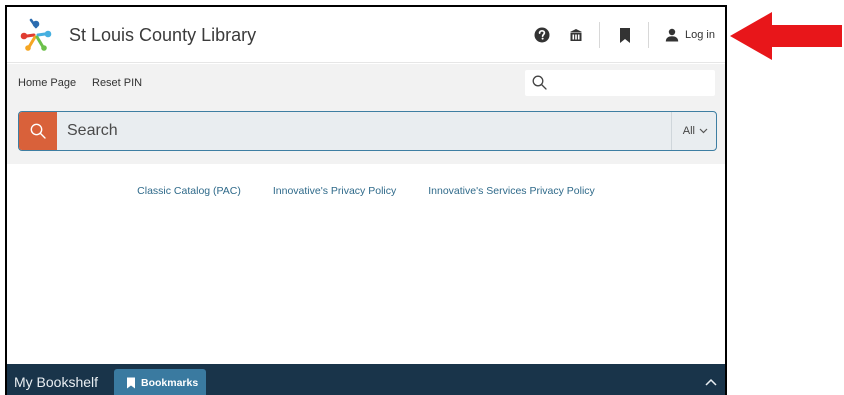  I want to click on site-header: St Louis County Library Log in, so click(366, 35).